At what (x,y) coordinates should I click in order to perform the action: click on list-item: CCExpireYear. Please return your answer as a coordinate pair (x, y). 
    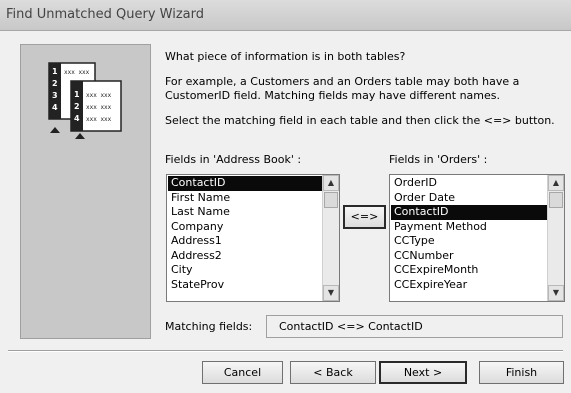
    Looking at the image, I should click on (469, 285).